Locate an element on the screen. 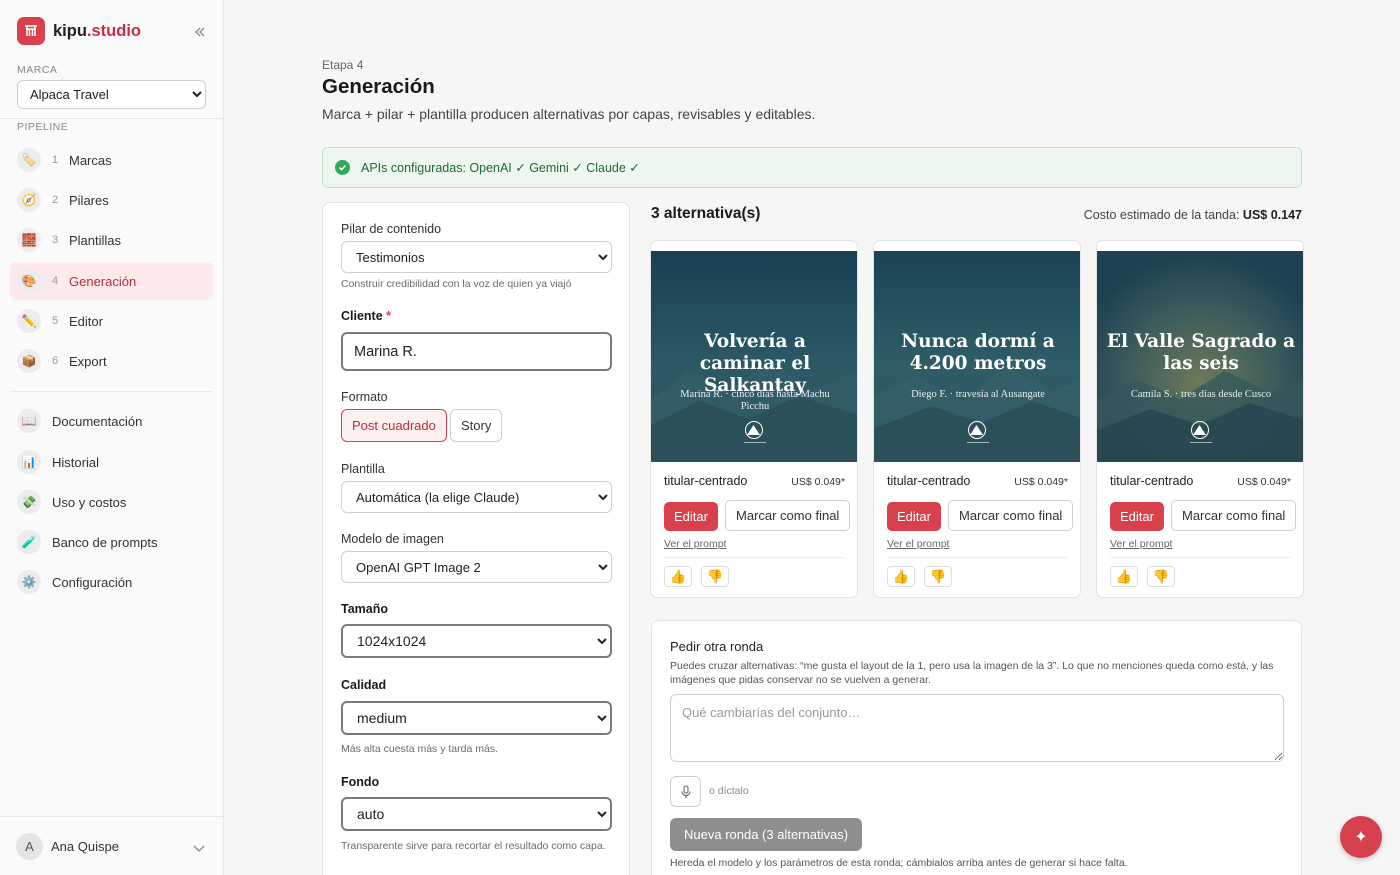 This screenshot has height=875, width=1400. fondo-select: auto is located at coordinates (476, 814).